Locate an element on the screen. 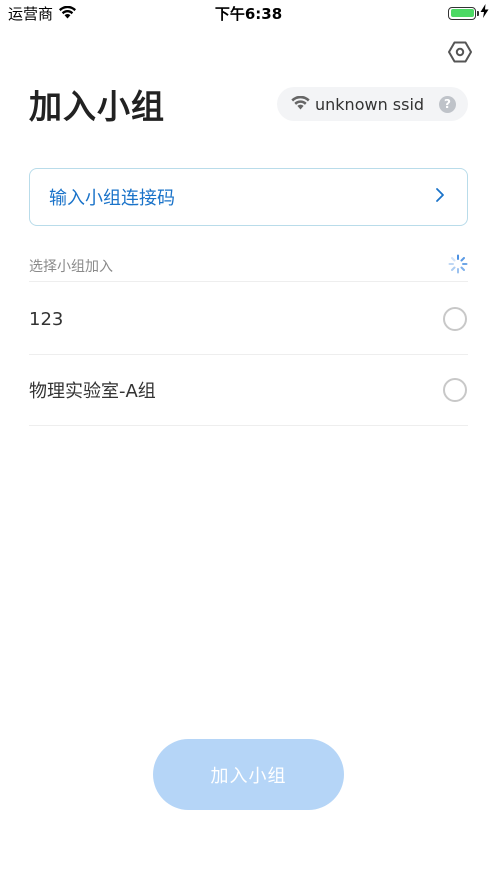  battery-status is located at coordinates (468, 13).